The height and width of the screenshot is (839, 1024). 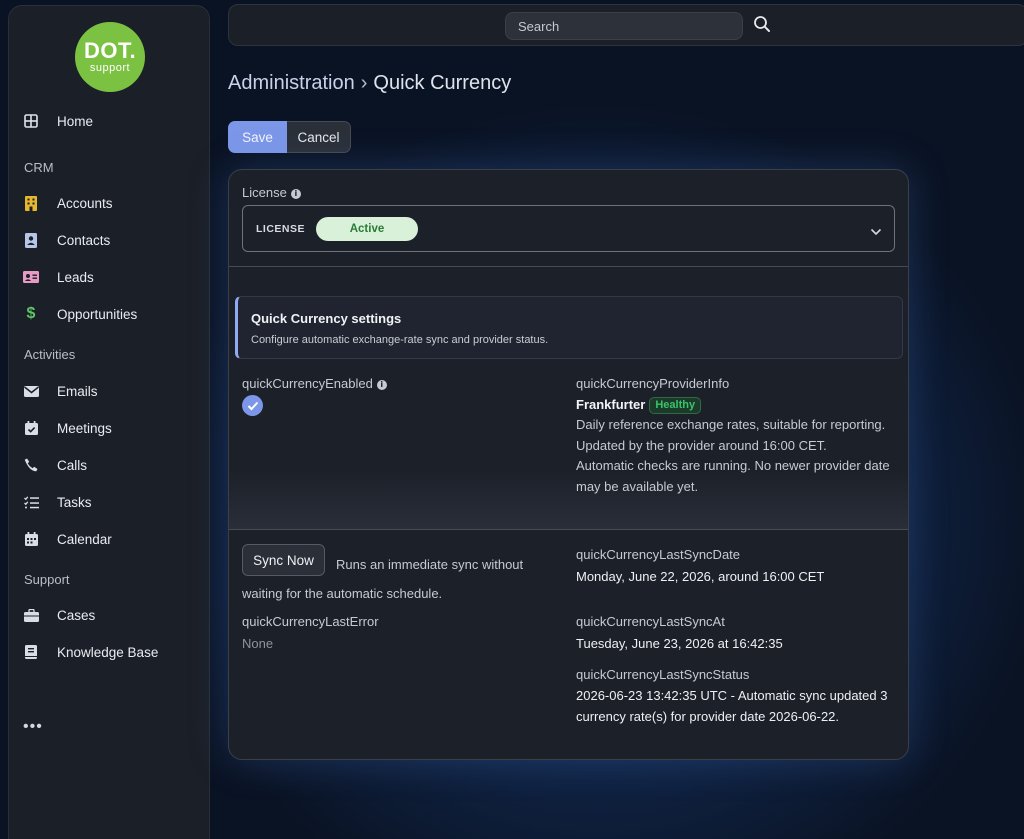 I want to click on sidebar-item-label: Calls, so click(x=72, y=465).